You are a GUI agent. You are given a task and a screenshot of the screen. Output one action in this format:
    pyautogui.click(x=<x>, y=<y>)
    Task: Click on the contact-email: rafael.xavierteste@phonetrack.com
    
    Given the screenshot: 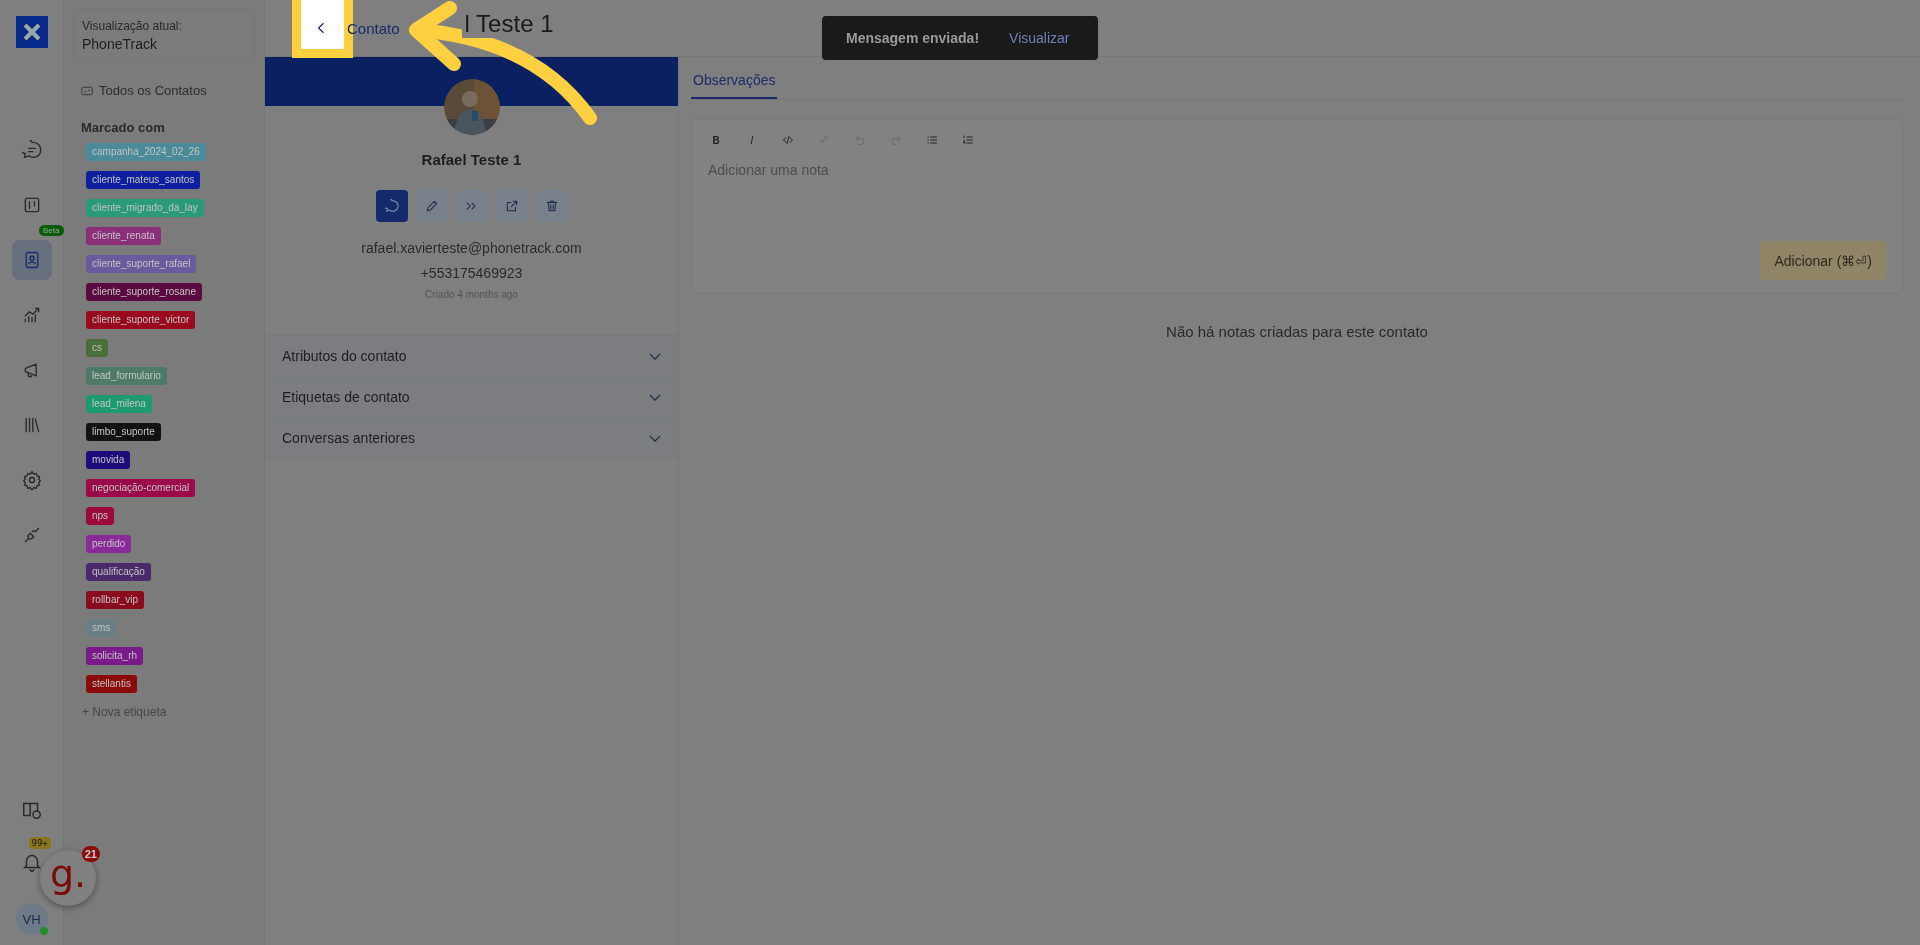 What is the action you would take?
    pyautogui.click(x=471, y=248)
    